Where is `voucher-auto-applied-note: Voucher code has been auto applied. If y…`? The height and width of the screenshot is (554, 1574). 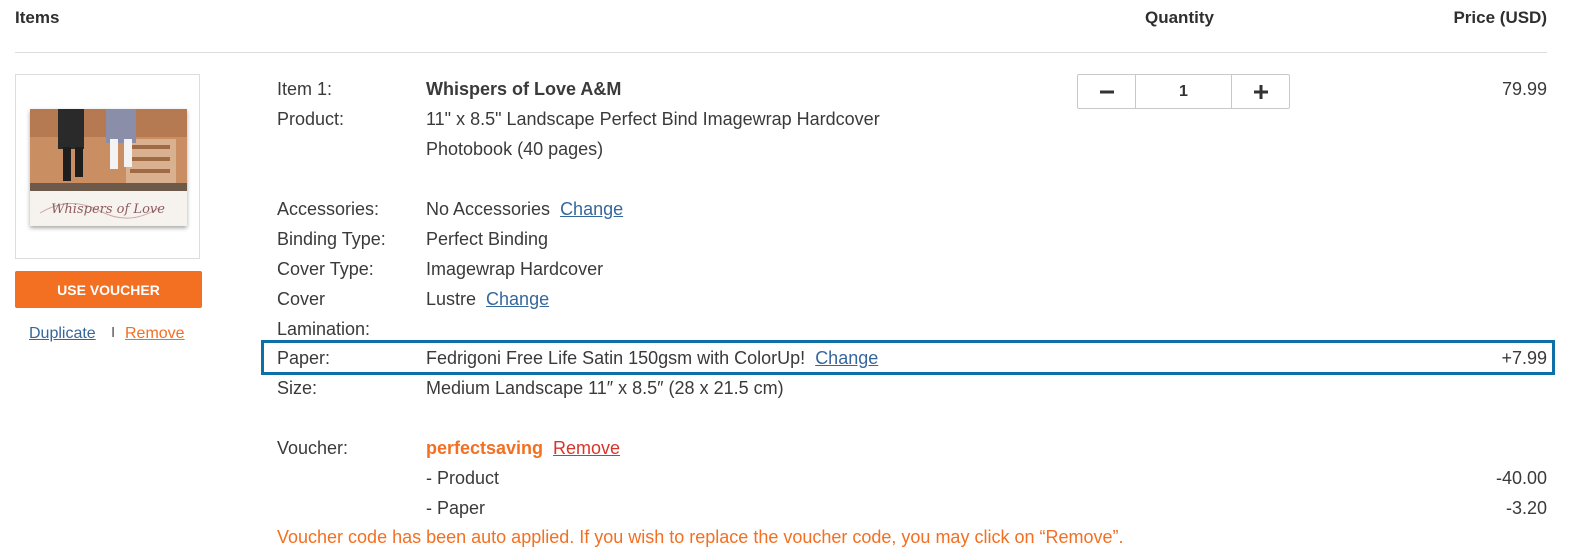 voucher-auto-applied-note: Voucher code has been auto applied. If y… is located at coordinates (700, 537).